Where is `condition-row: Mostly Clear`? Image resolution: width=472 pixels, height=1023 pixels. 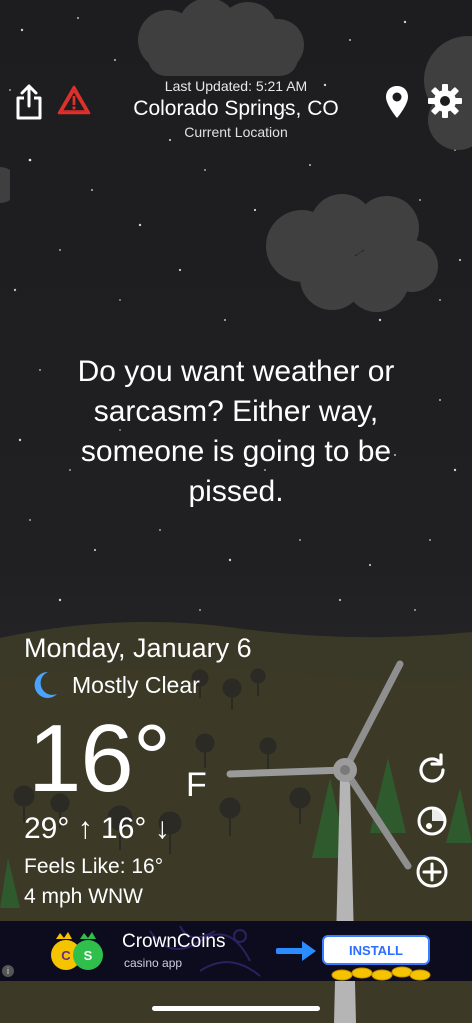
condition-row: Mostly Clear is located at coordinates (184, 685).